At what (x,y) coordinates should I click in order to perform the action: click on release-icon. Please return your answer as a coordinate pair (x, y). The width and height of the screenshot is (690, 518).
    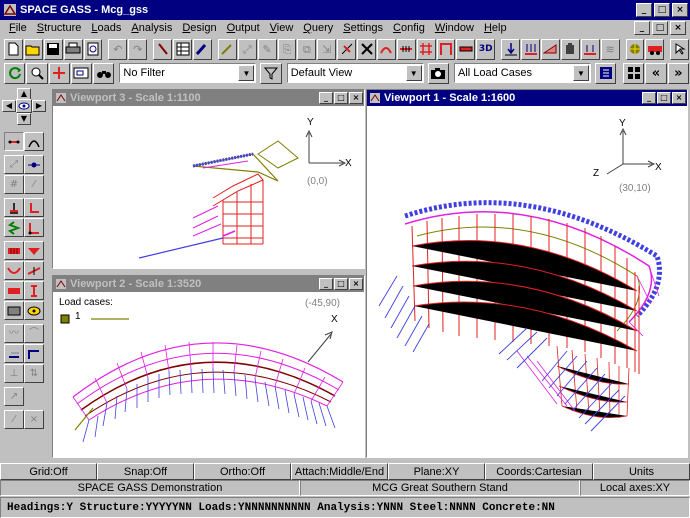
    Looking at the image, I should click on (34, 227).